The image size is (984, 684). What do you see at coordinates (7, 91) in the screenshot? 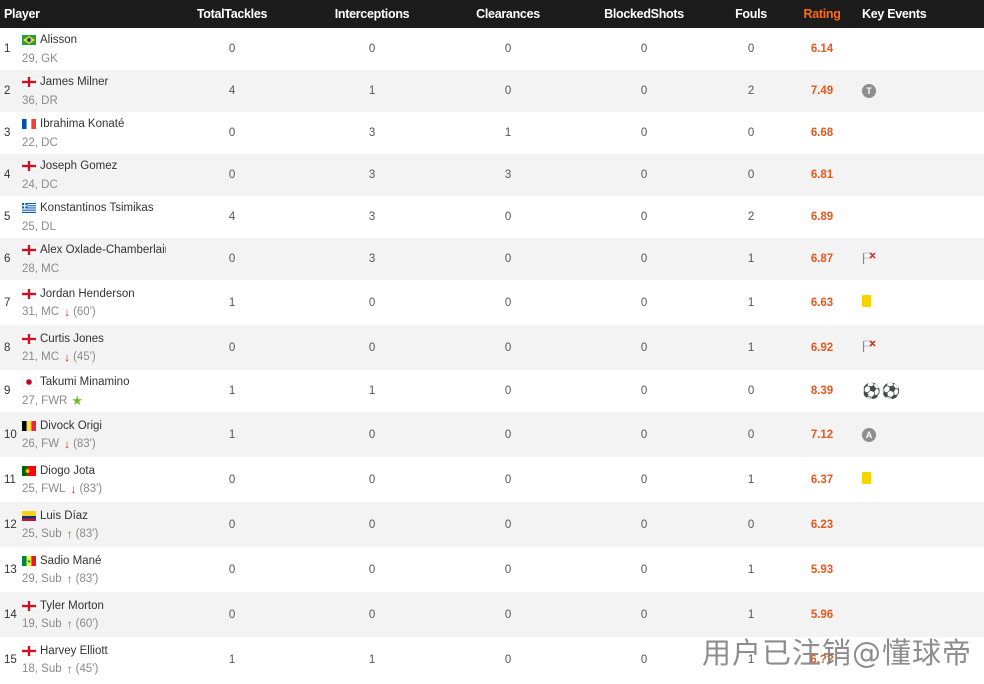
I see `player-number: 2` at bounding box center [7, 91].